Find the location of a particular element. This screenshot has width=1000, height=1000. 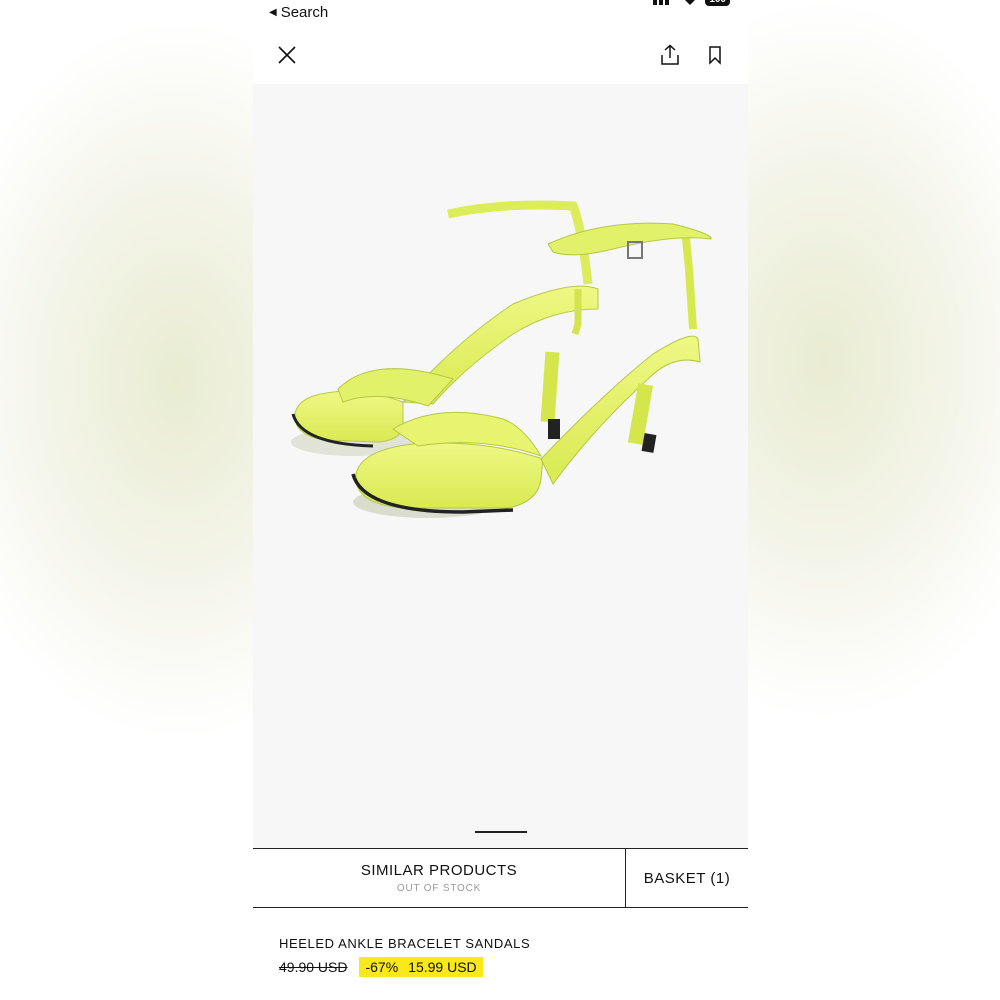

bookmark-button is located at coordinates (715, 55).